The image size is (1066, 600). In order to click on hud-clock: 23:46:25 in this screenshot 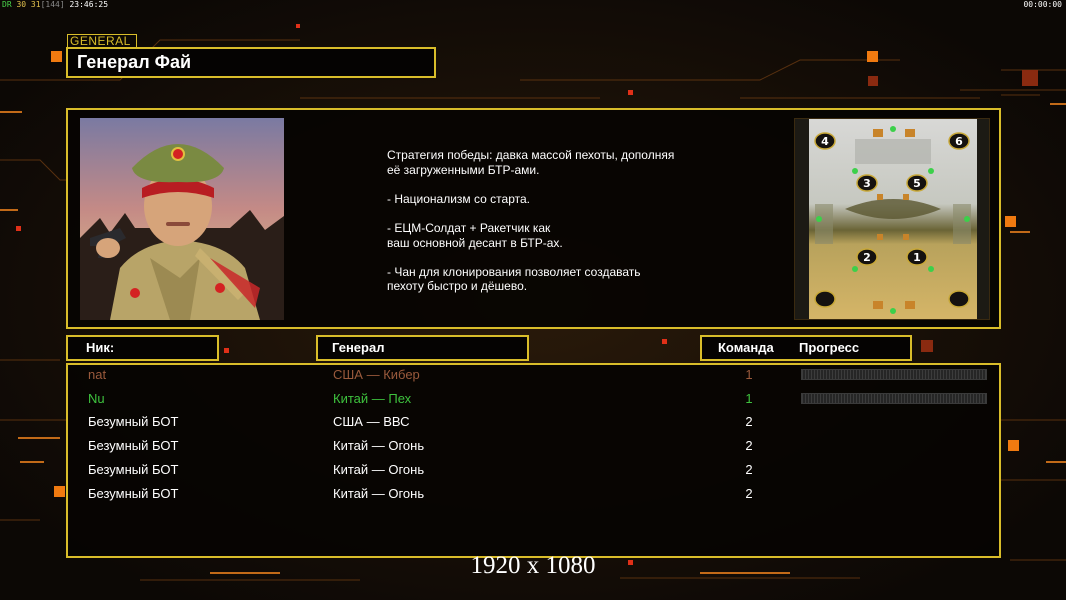, I will do `click(89, 4)`.